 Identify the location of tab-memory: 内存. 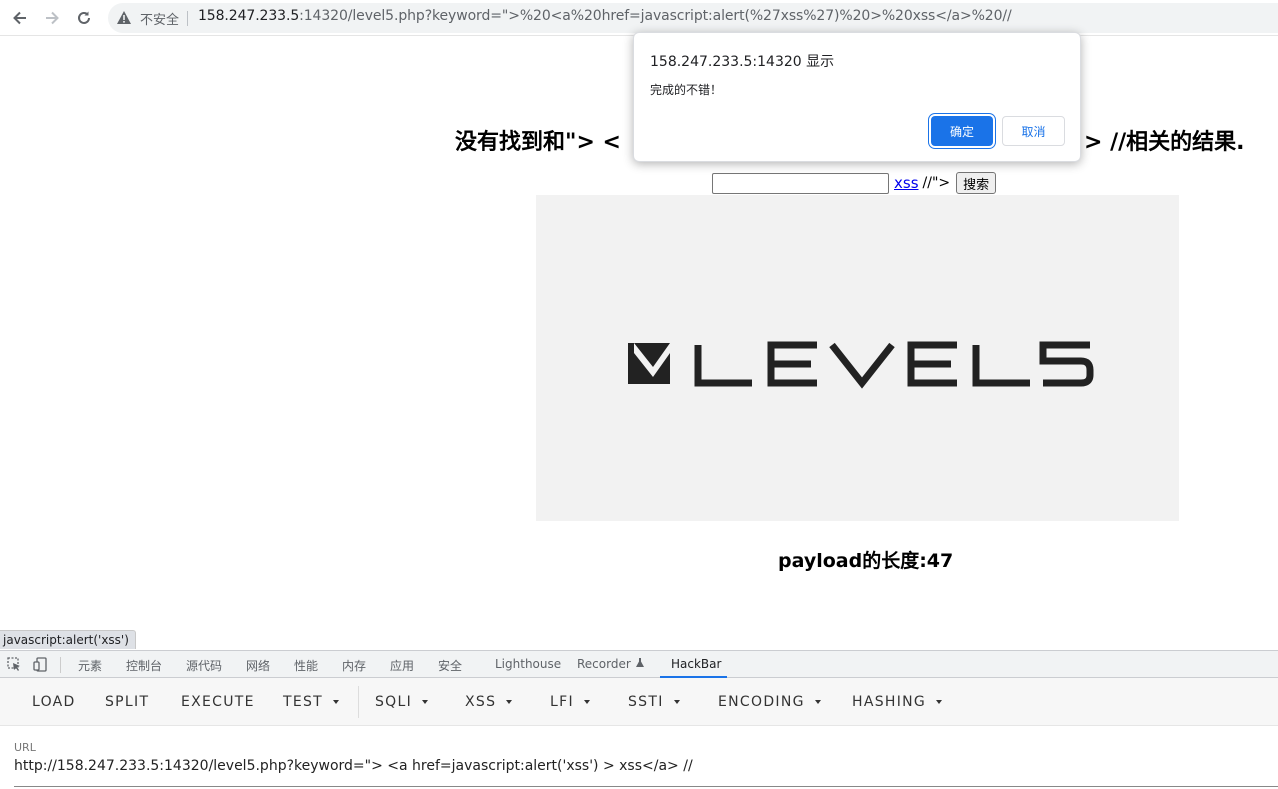
(354, 665).